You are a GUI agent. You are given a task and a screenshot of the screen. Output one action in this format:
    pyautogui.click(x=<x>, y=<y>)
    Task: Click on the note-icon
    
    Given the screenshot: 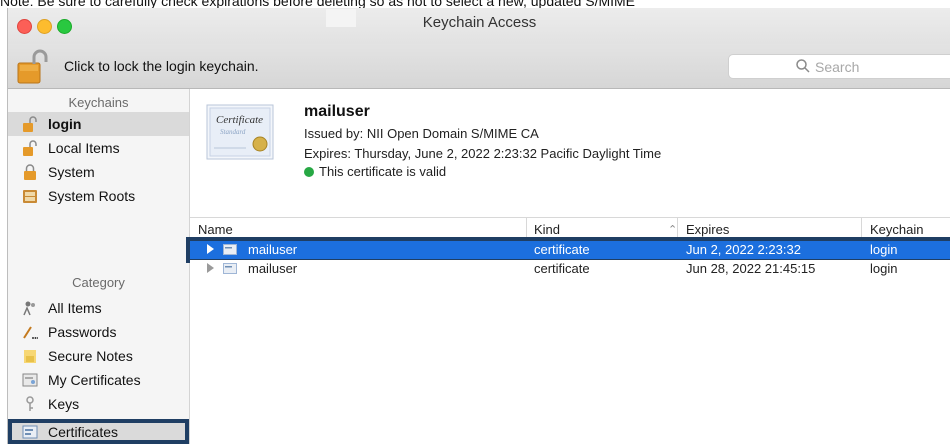 What is the action you would take?
    pyautogui.click(x=30, y=356)
    